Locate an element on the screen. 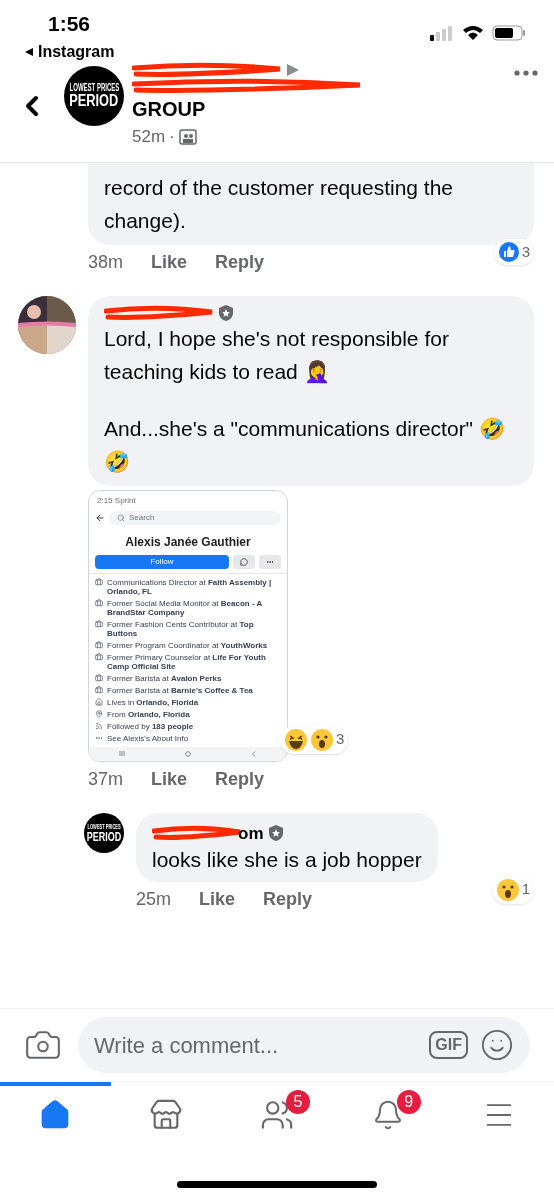  comment-time: 37m is located at coordinates (105, 779).